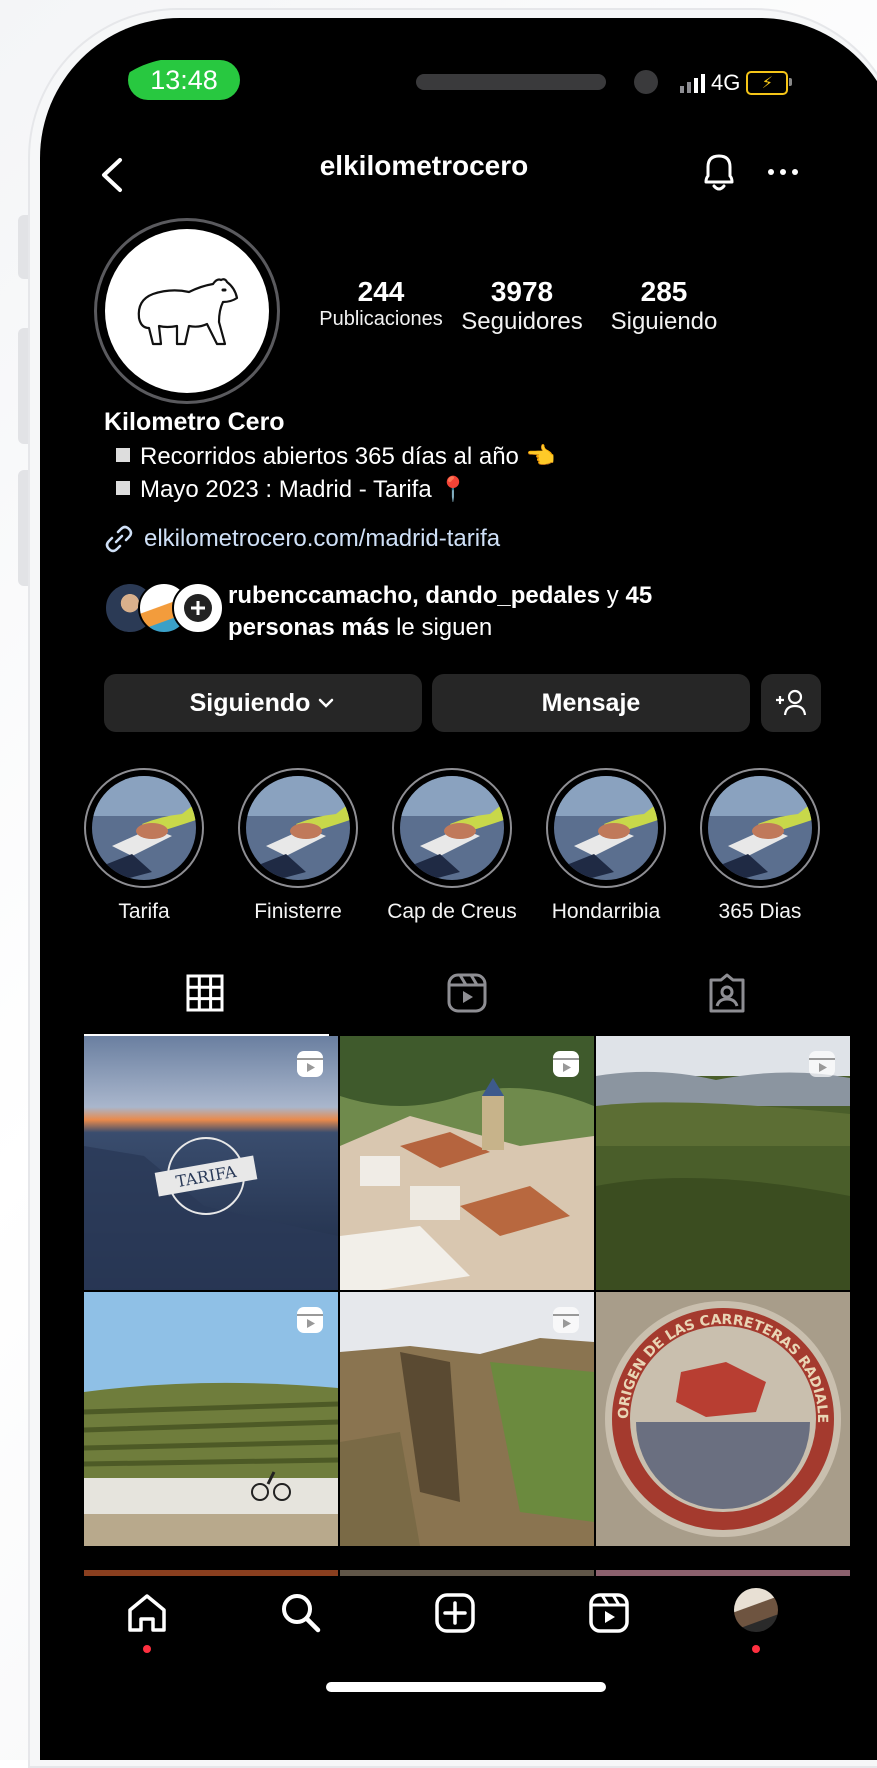 Image resolution: width=877 pixels, height=1768 pixels. Describe the element at coordinates (301, 1613) in the screenshot. I see `search-icon` at that location.